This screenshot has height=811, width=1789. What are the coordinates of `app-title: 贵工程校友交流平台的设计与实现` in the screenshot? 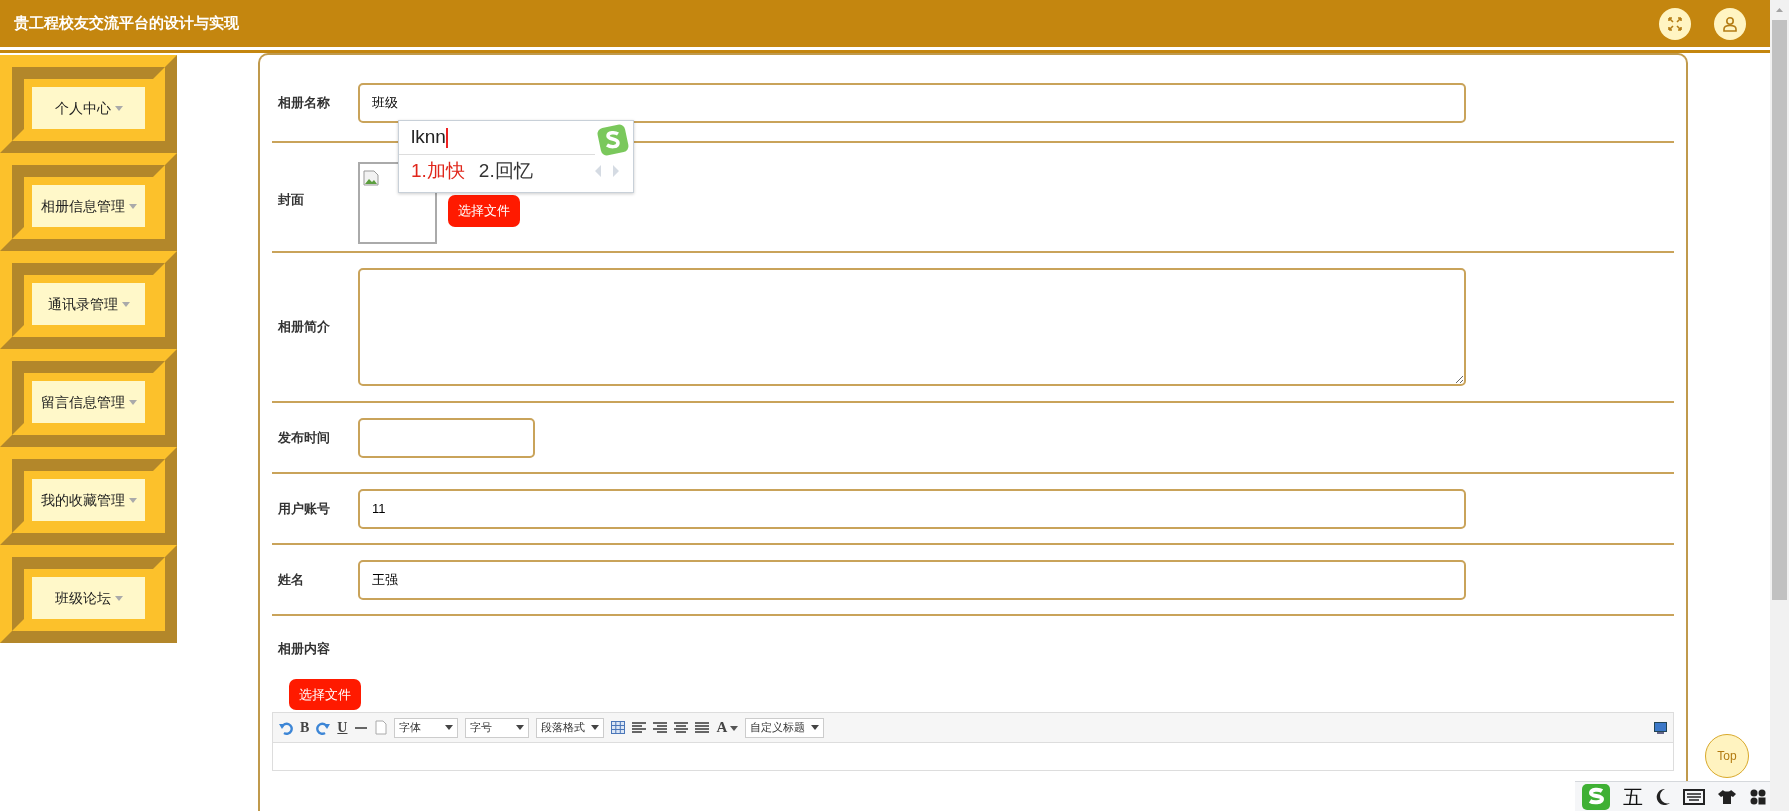 It's located at (126, 23).